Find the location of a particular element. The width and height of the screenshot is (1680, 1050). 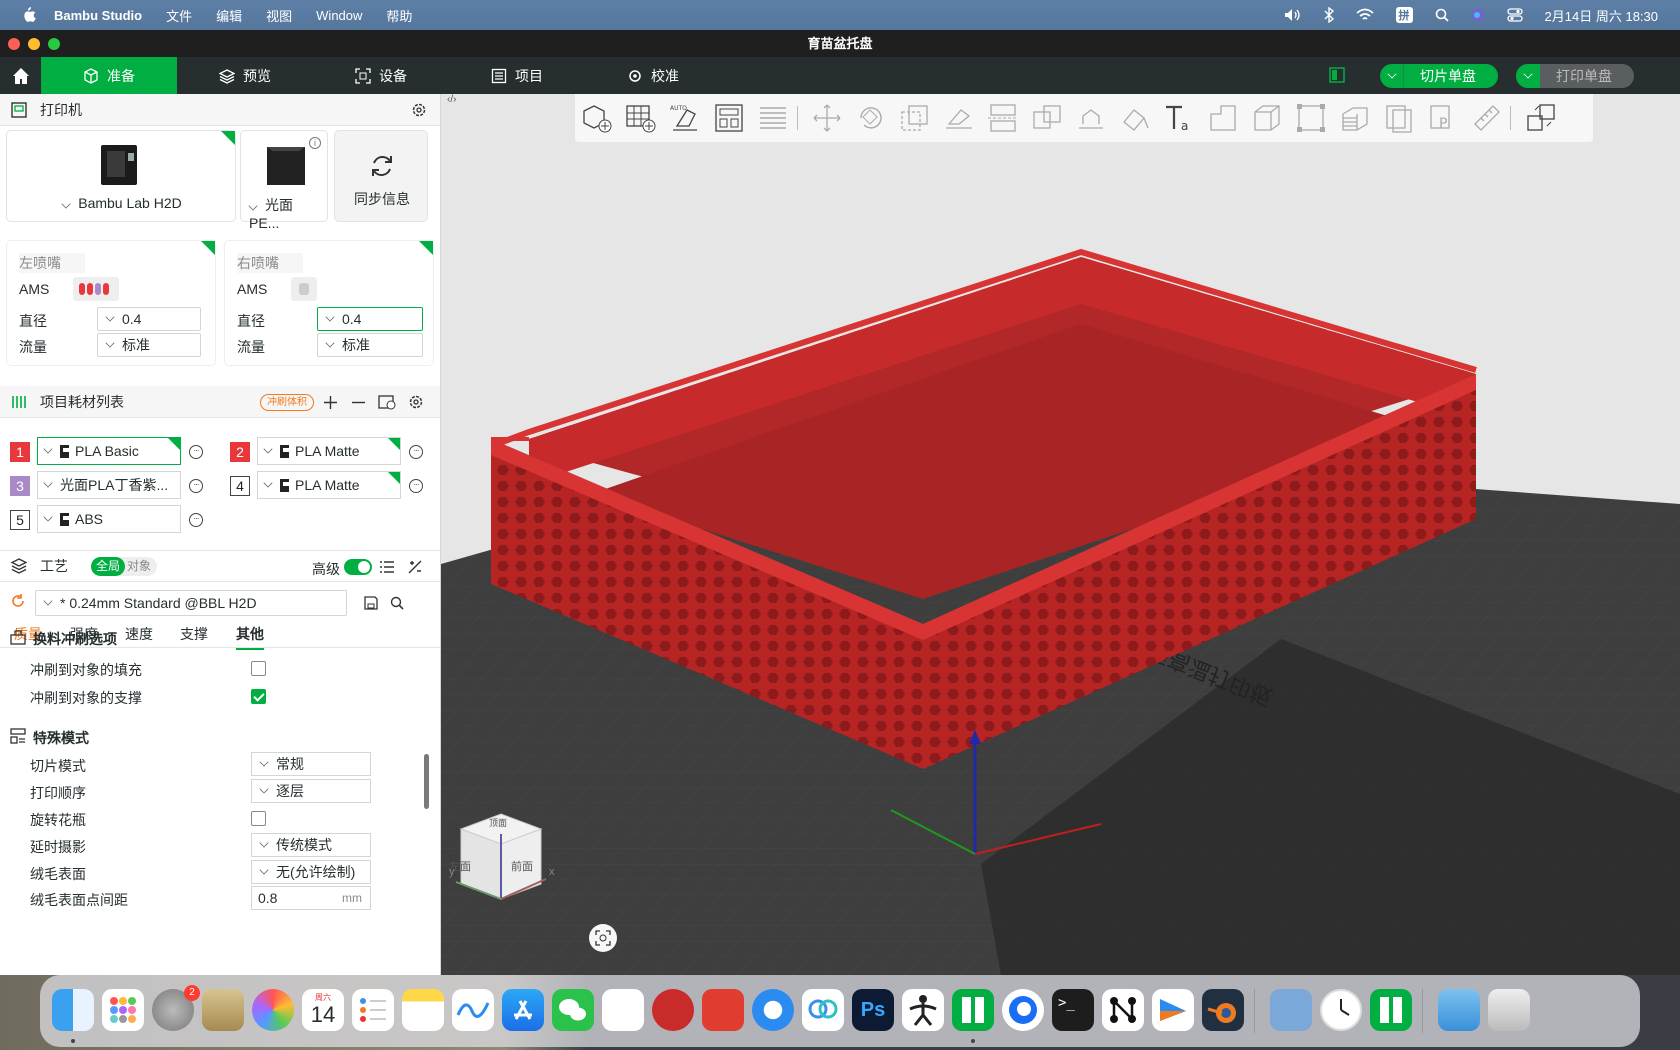

process-preset-select: * 0.24mm Standard @BBL H2D is located at coordinates (191, 603).